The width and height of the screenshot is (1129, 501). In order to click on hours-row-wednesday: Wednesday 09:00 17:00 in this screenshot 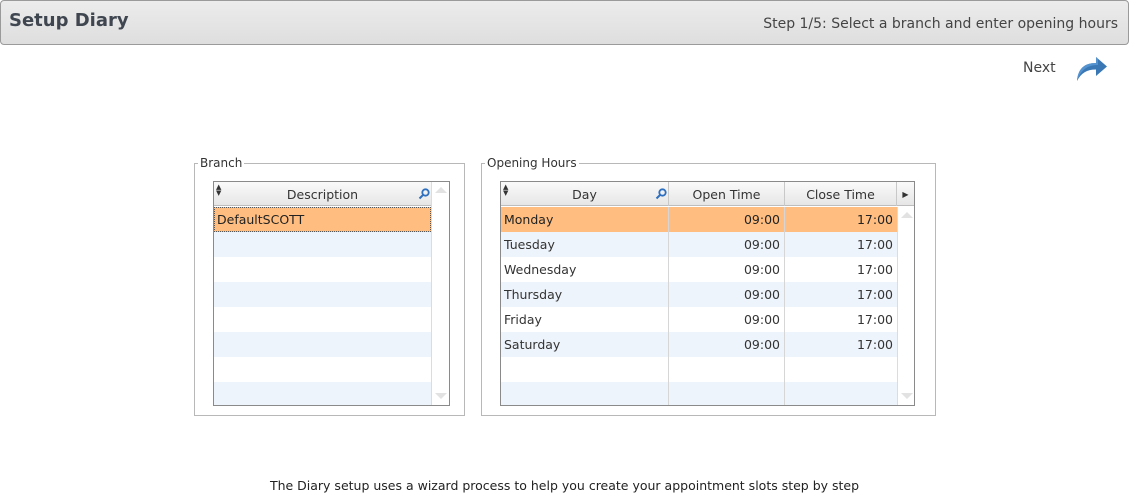, I will do `click(699, 269)`.